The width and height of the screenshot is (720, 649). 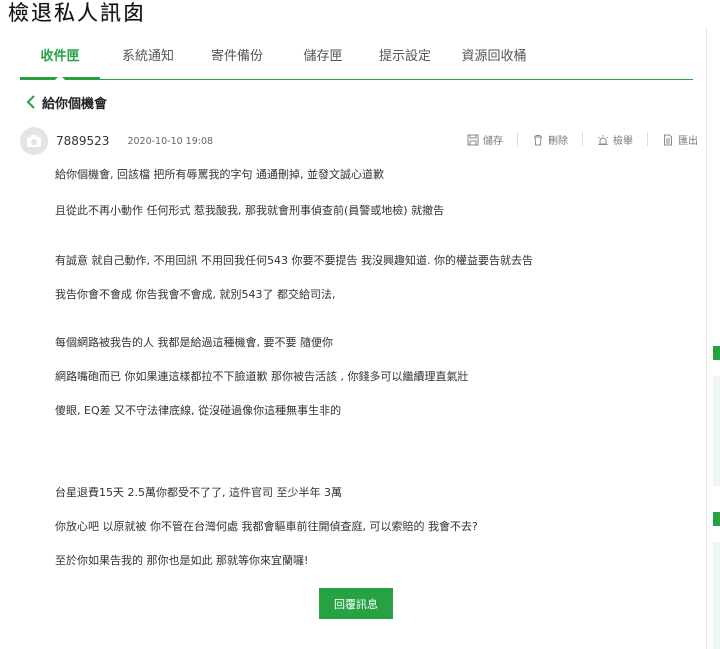 I want to click on reply-button: 回覆訊息, so click(x=356, y=603).